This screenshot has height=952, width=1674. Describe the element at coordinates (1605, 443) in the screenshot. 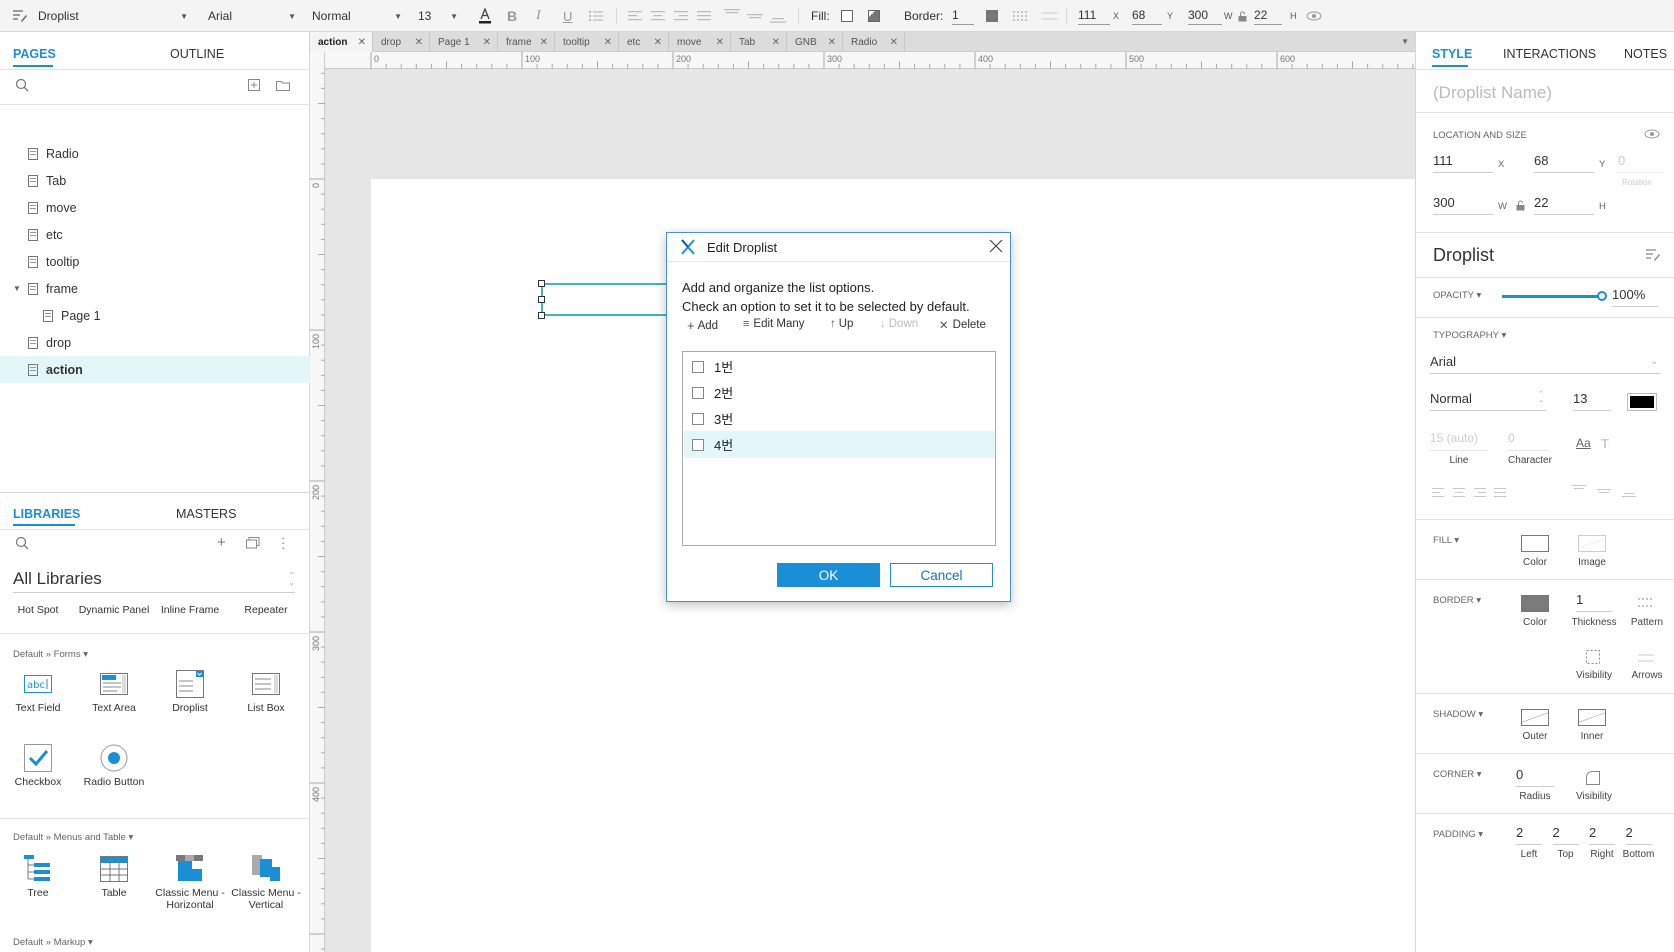

I see `text-shadow-icon: T` at that location.